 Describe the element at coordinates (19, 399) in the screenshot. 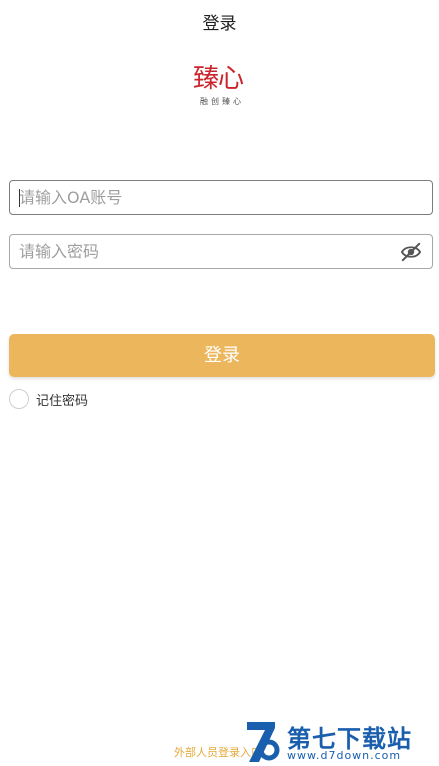

I see `remember-checkbox` at that location.